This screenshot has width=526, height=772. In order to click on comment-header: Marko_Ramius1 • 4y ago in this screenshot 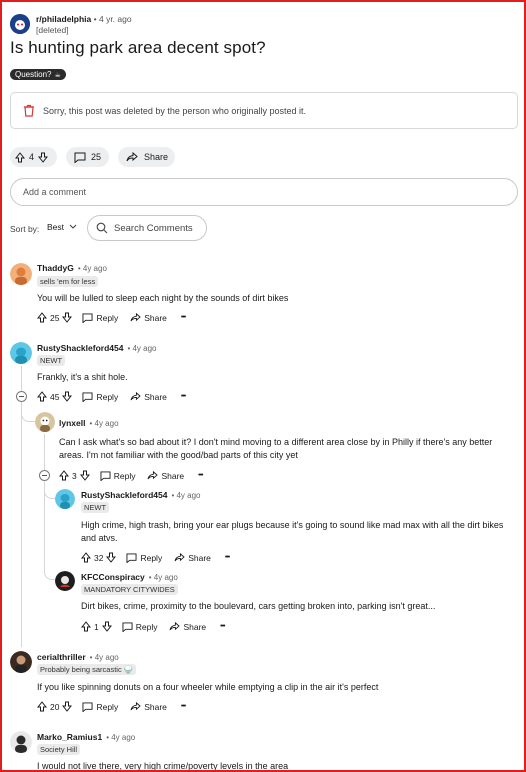, I will do `click(86, 737)`.